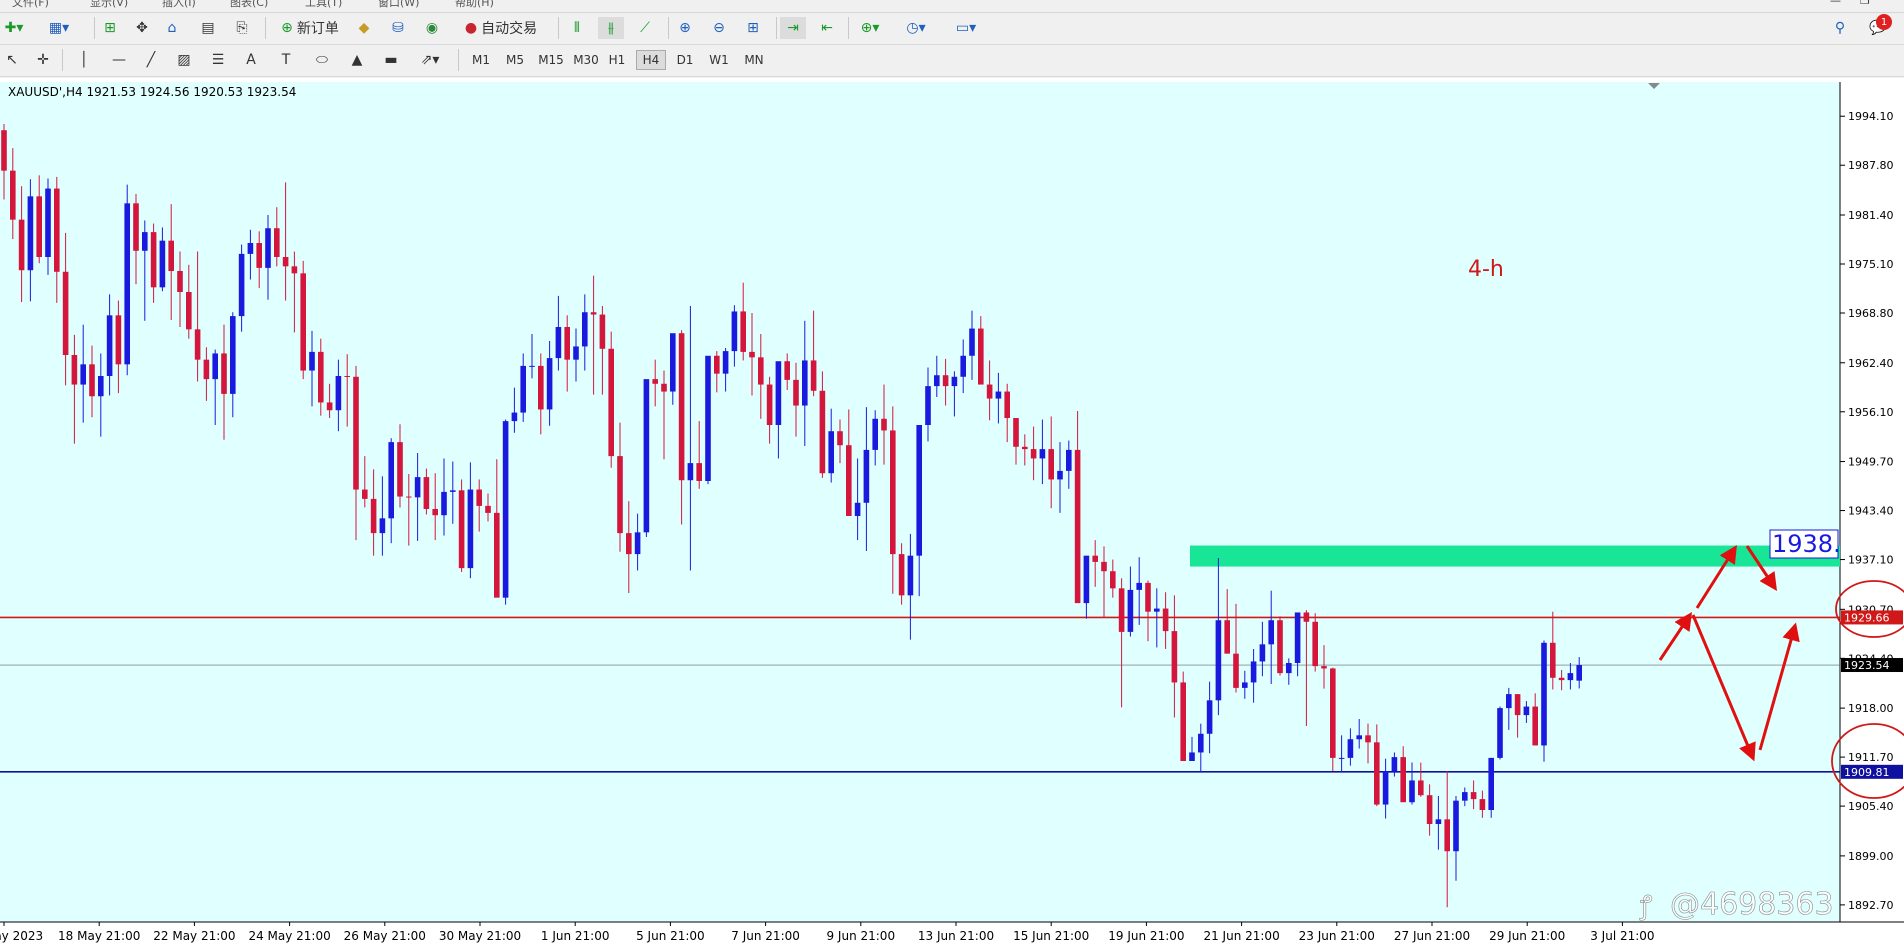  Describe the element at coordinates (685, 60) in the screenshot. I see `timeframe-d1-button: D1` at that location.